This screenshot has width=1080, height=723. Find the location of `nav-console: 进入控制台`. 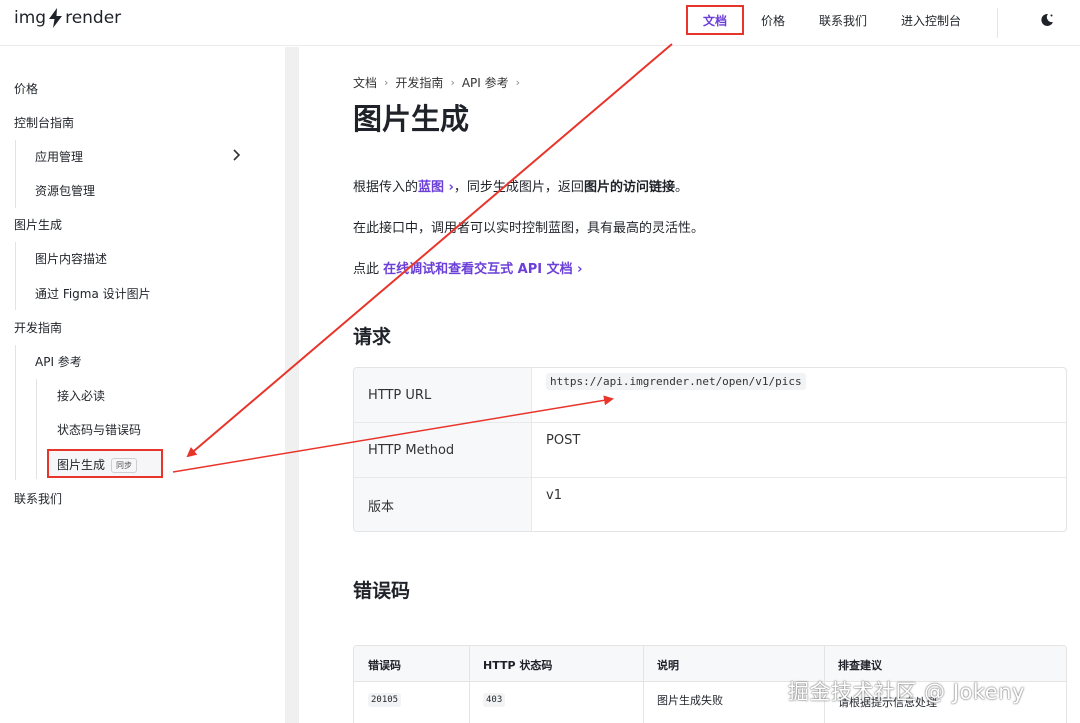

nav-console: 进入控制台 is located at coordinates (931, 20).